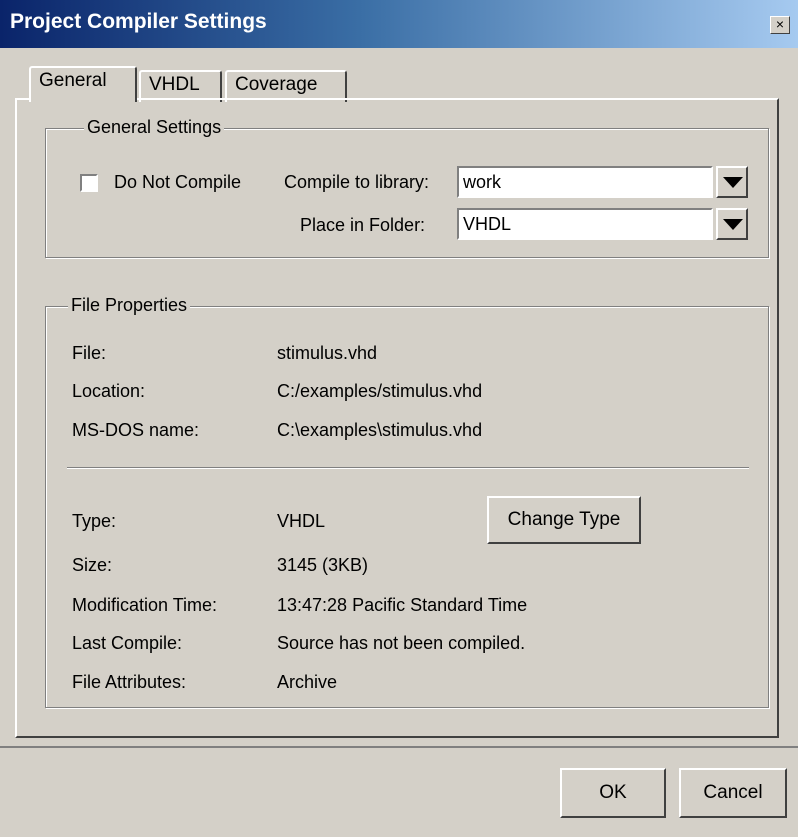 Image resolution: width=798 pixels, height=837 pixels. Describe the element at coordinates (127, 643) in the screenshot. I see `last-compile-label: Last Compile:` at that location.